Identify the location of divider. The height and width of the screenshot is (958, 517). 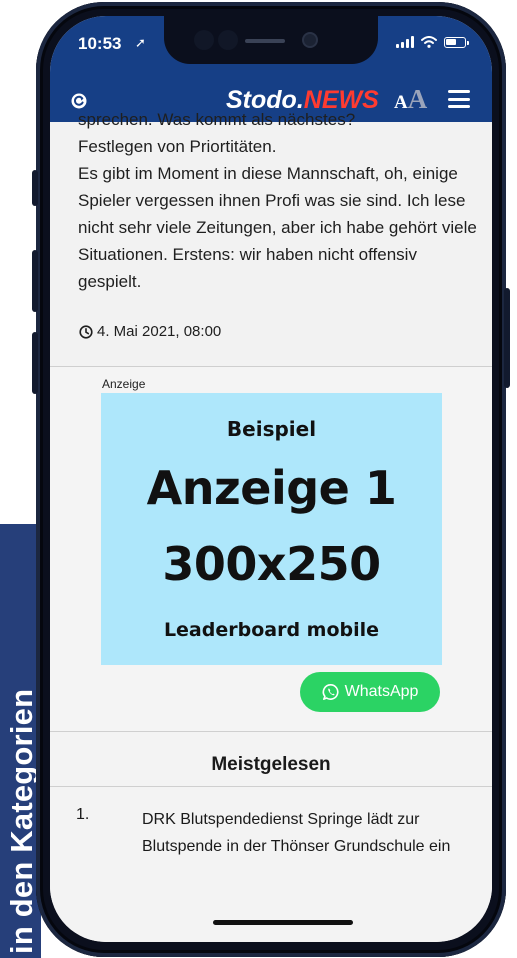
(271, 786).